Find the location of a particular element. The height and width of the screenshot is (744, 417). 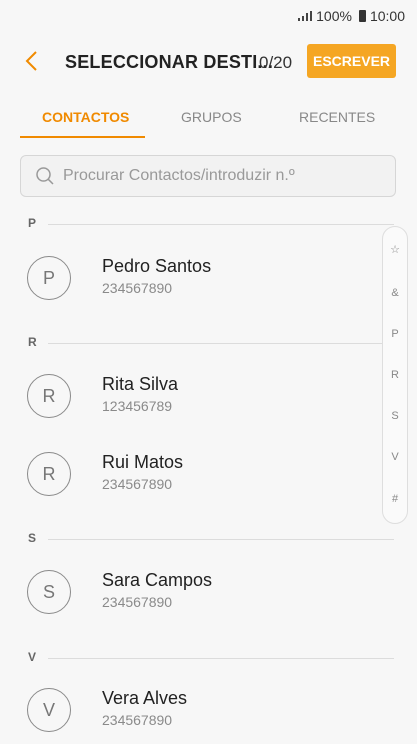

tab-groups: GRUPOS is located at coordinates (211, 117).